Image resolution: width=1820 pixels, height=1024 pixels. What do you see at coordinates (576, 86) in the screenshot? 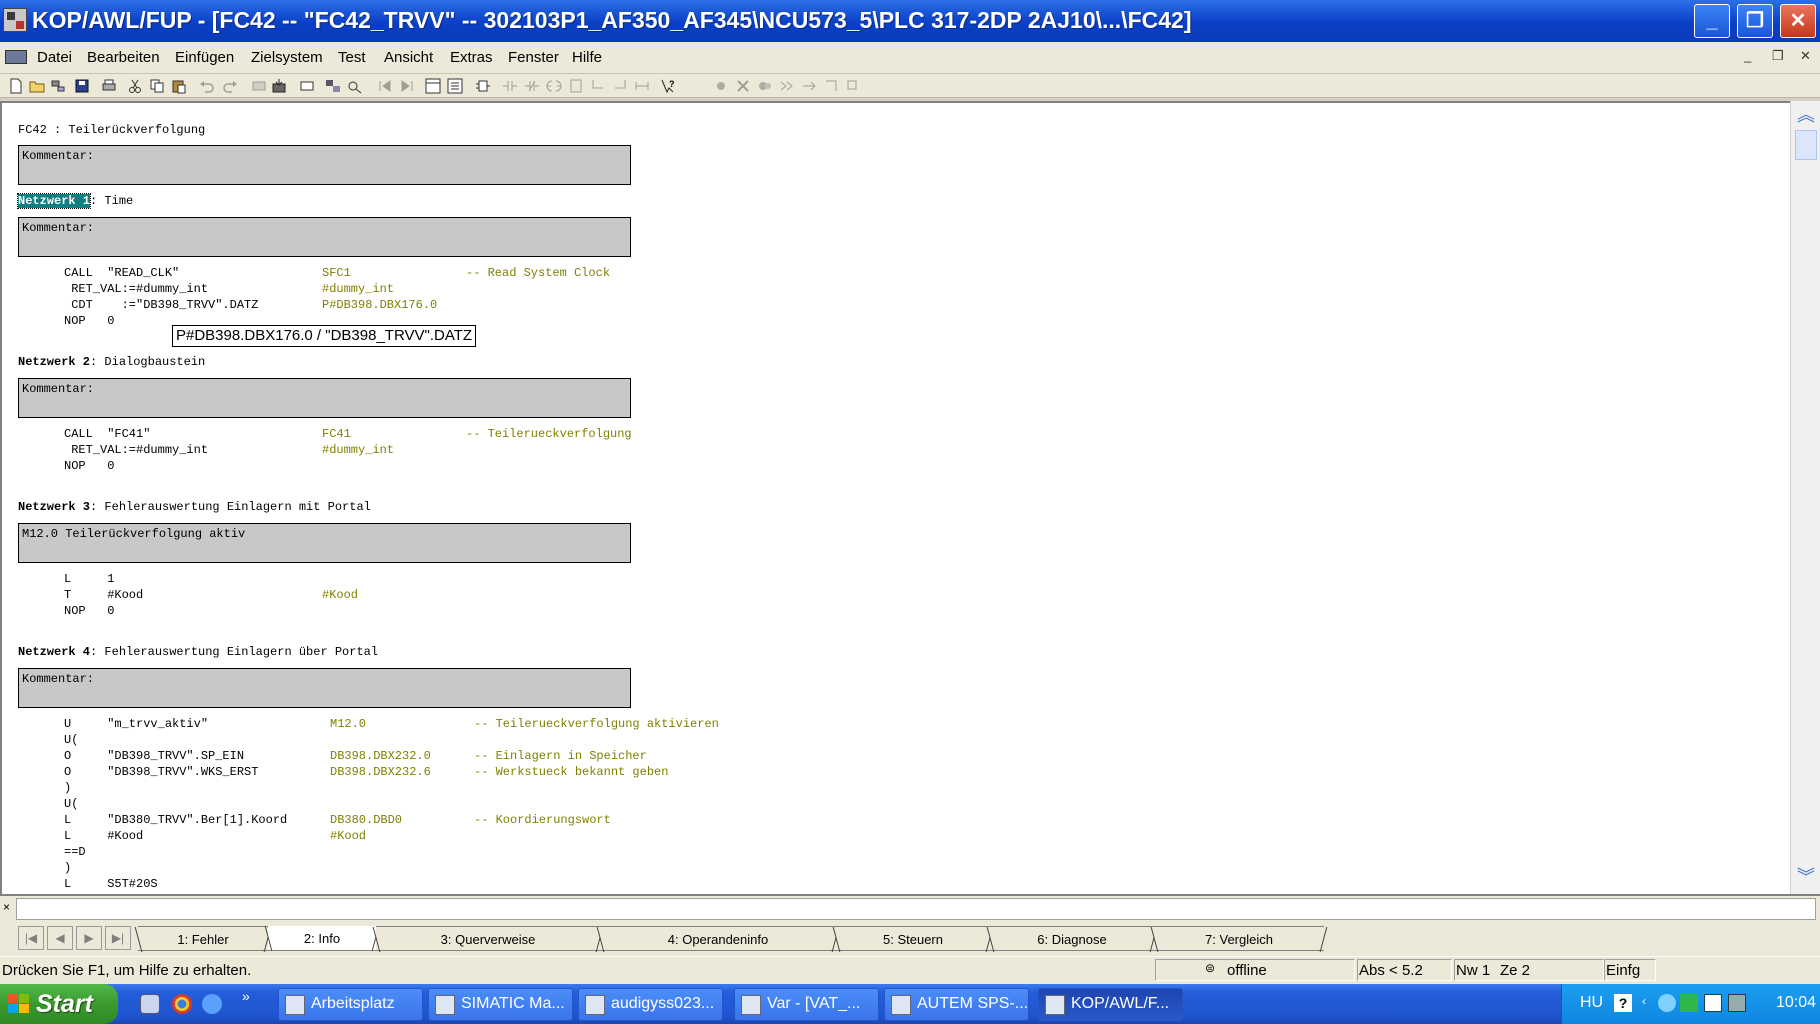
I see `box-icon` at bounding box center [576, 86].